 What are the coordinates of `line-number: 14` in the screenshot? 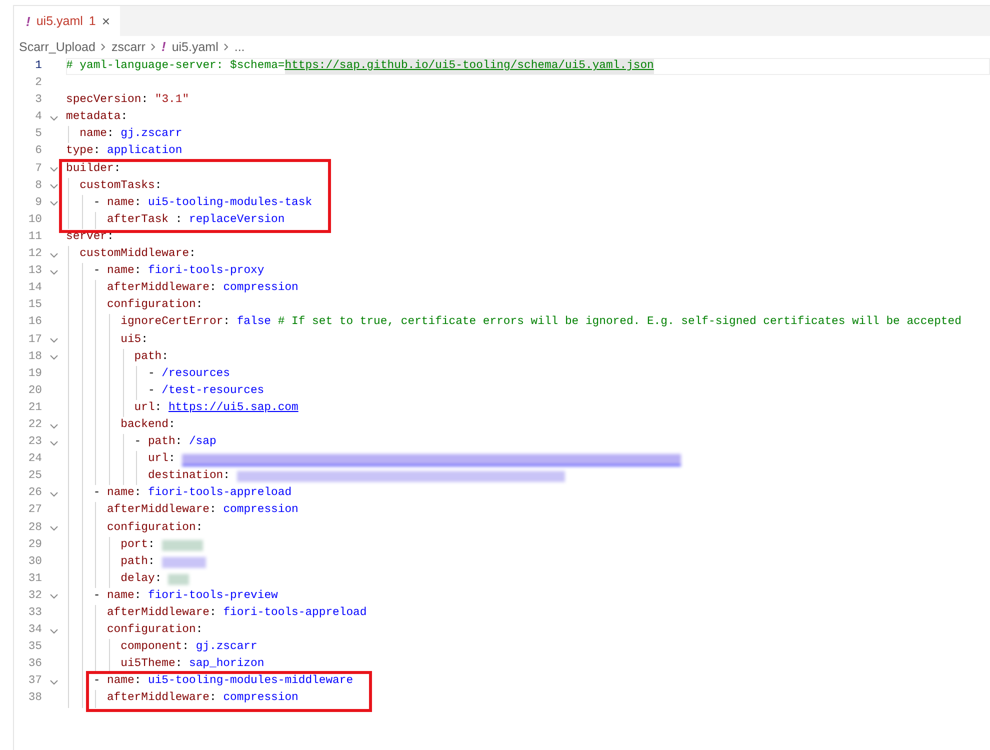 It's located at (34, 288).